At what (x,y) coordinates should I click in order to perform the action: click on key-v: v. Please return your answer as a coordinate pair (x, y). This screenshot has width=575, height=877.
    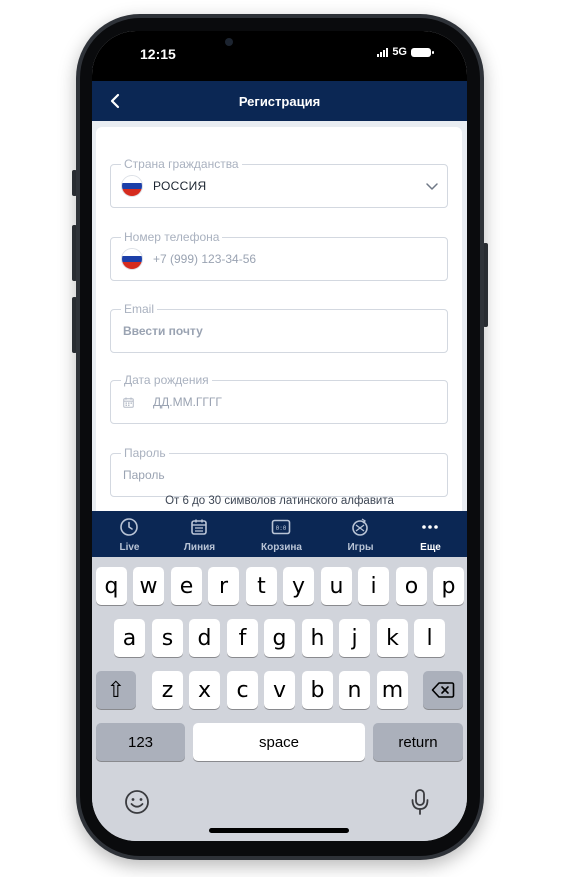
    Looking at the image, I should click on (279, 690).